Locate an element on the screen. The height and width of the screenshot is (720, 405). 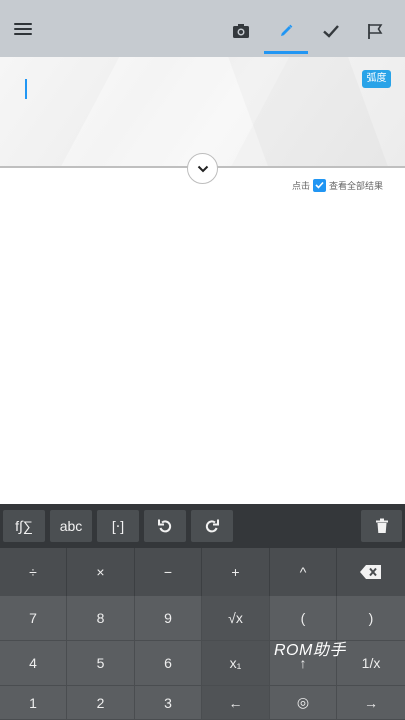
hint-suffix: 查看全部结果 is located at coordinates (356, 185).